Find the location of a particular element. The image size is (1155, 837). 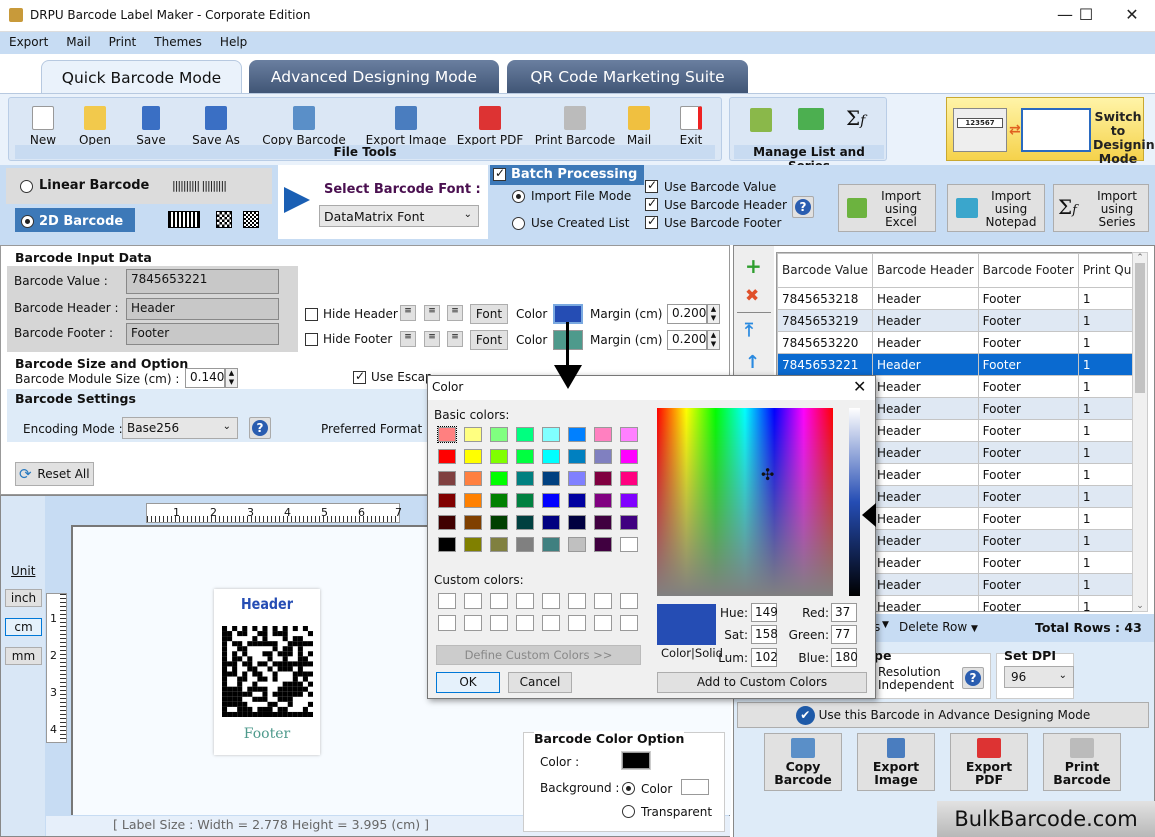

table-cell: 7845653218 is located at coordinates (825, 298).